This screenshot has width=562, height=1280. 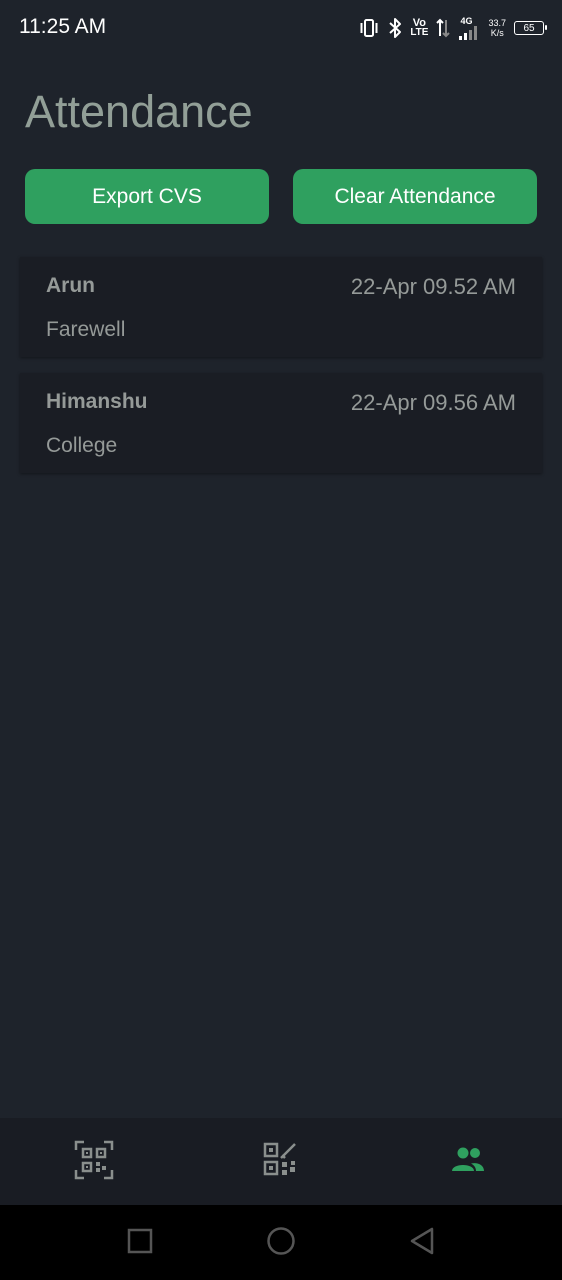 I want to click on home-button, so click(x=281, y=1243).